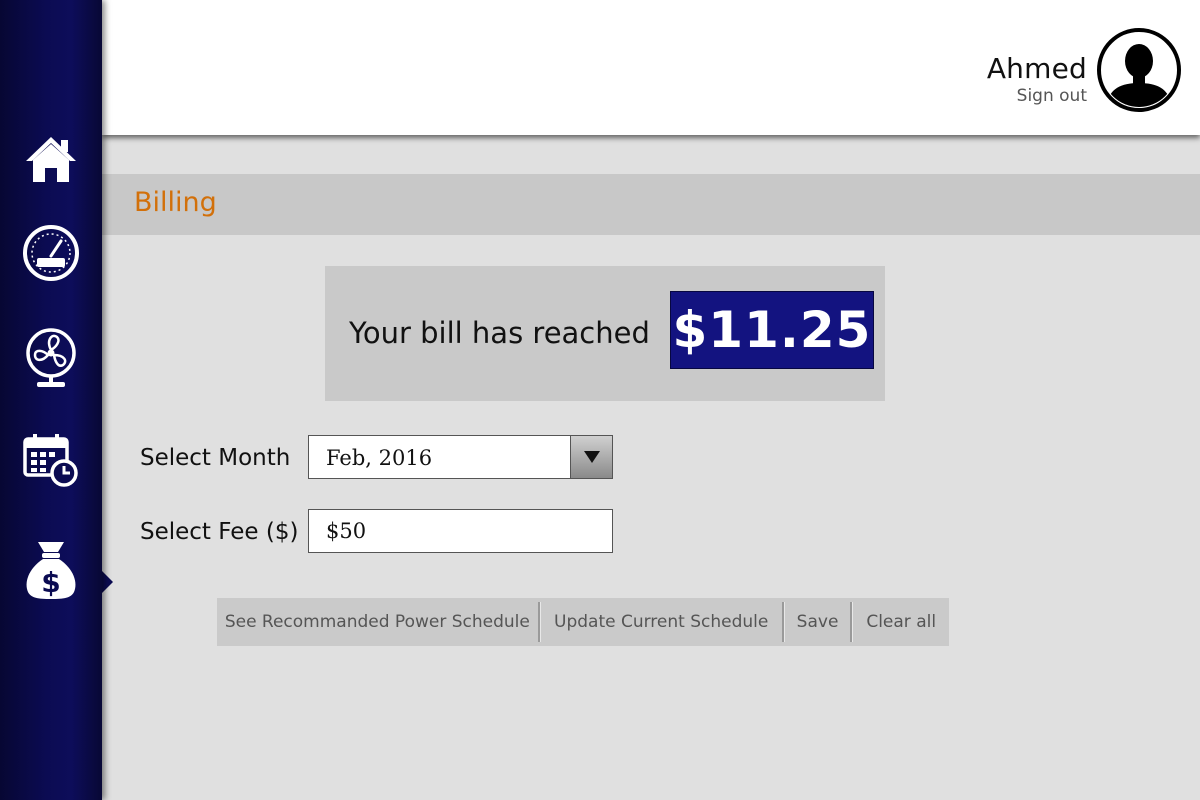  I want to click on page-title: Billing, so click(175, 202).